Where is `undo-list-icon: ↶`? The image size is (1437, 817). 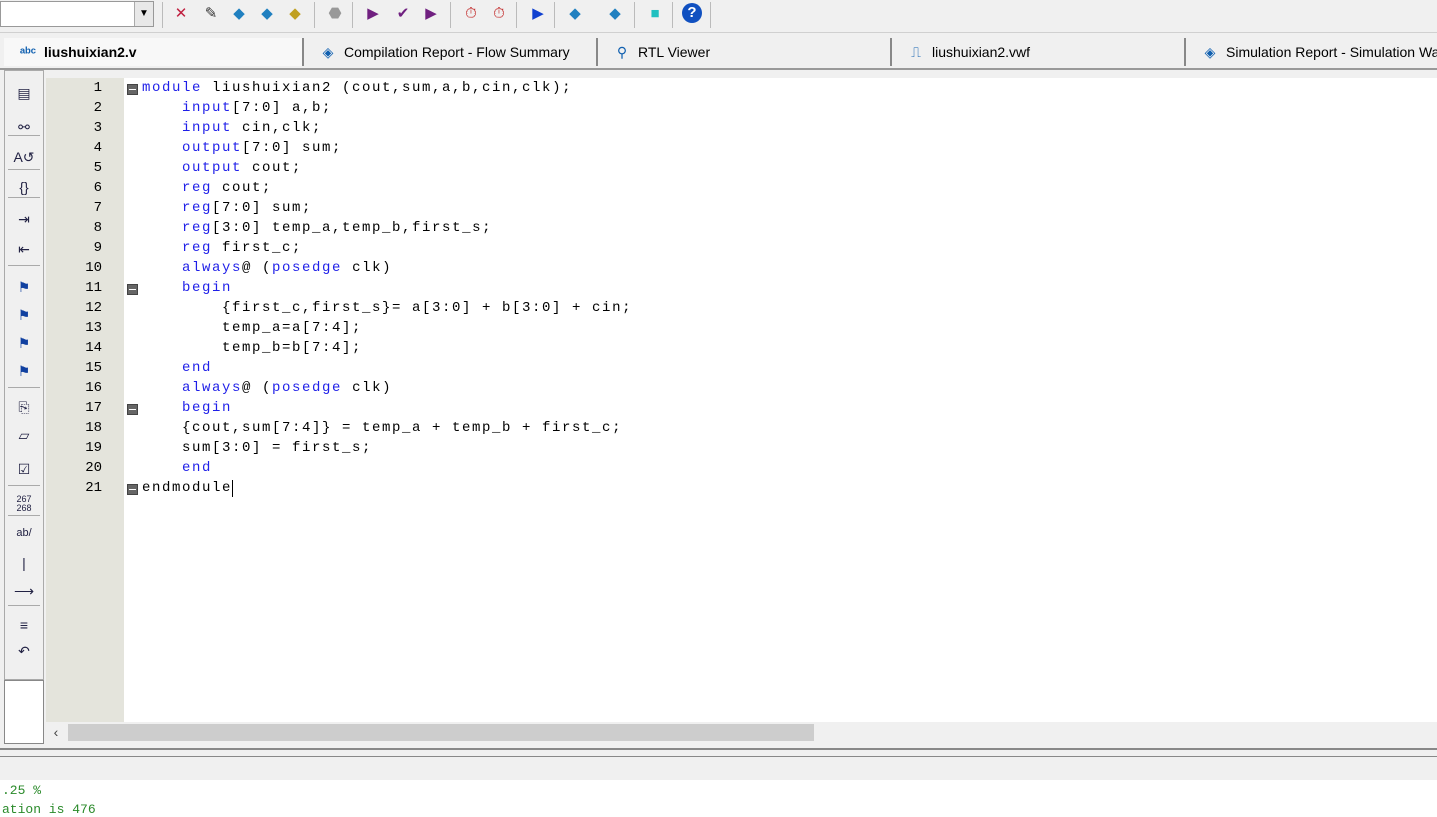 undo-list-icon: ↶ is located at coordinates (24, 654).